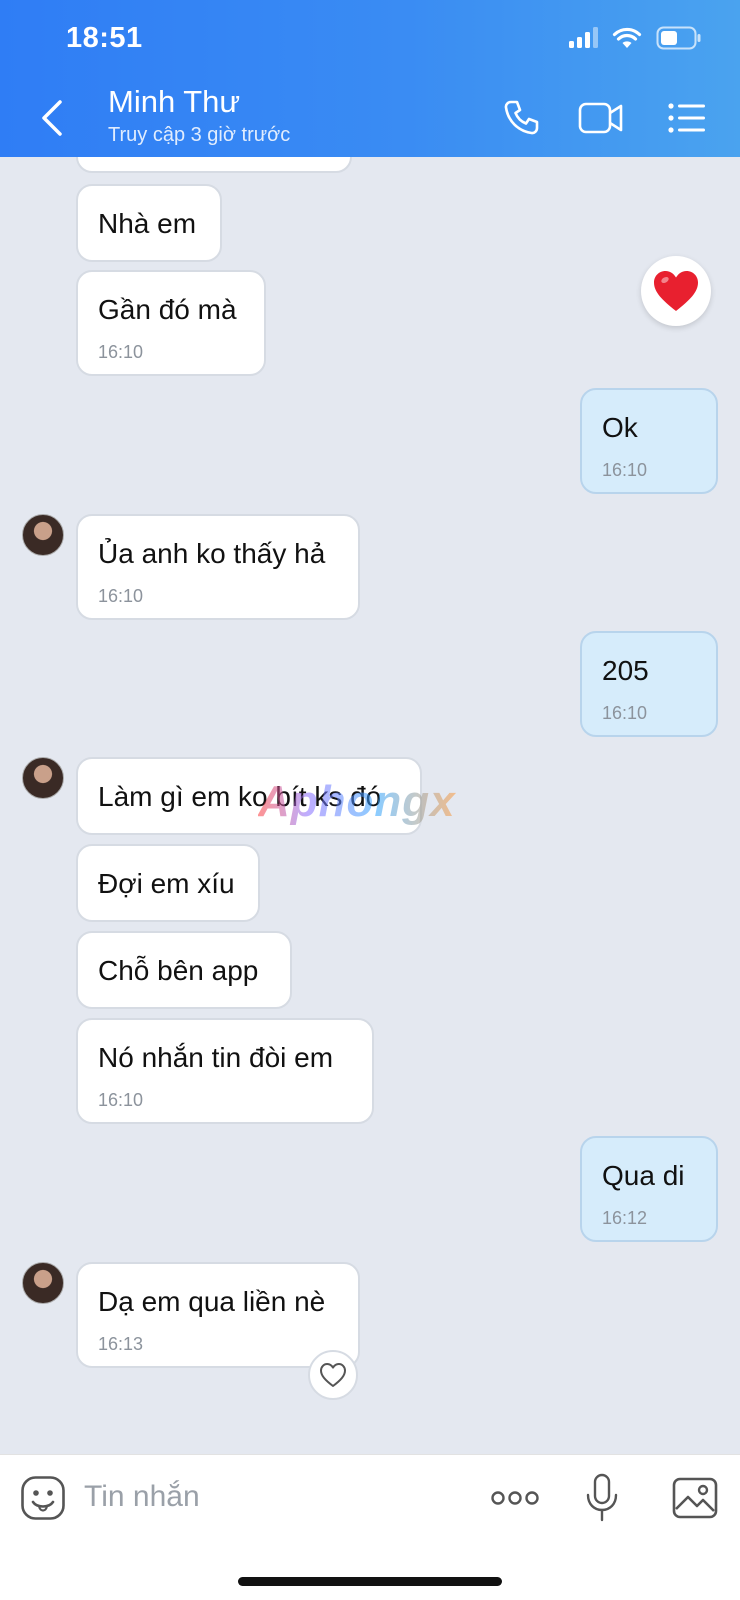  I want to click on back-button, so click(53, 118).